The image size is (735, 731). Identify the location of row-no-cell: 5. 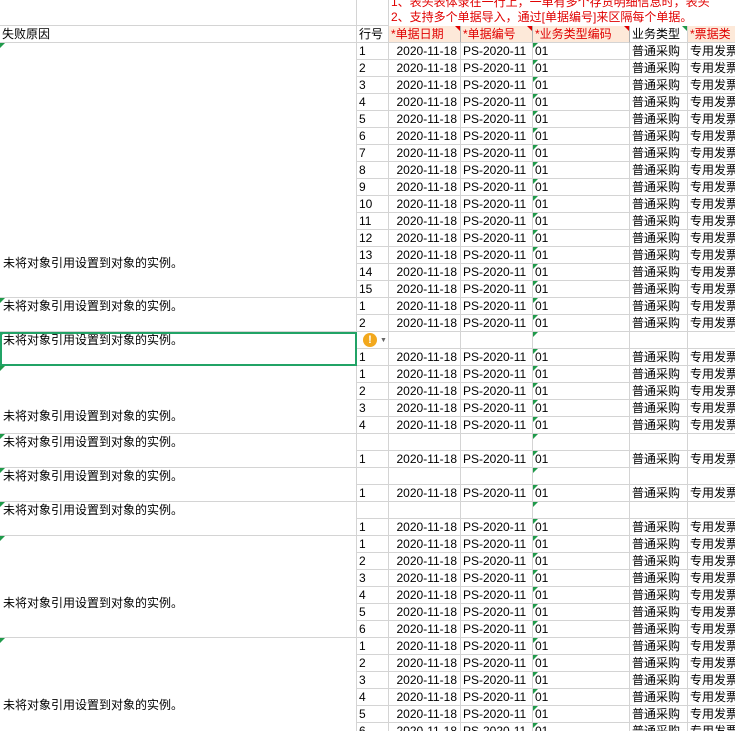
(373, 612).